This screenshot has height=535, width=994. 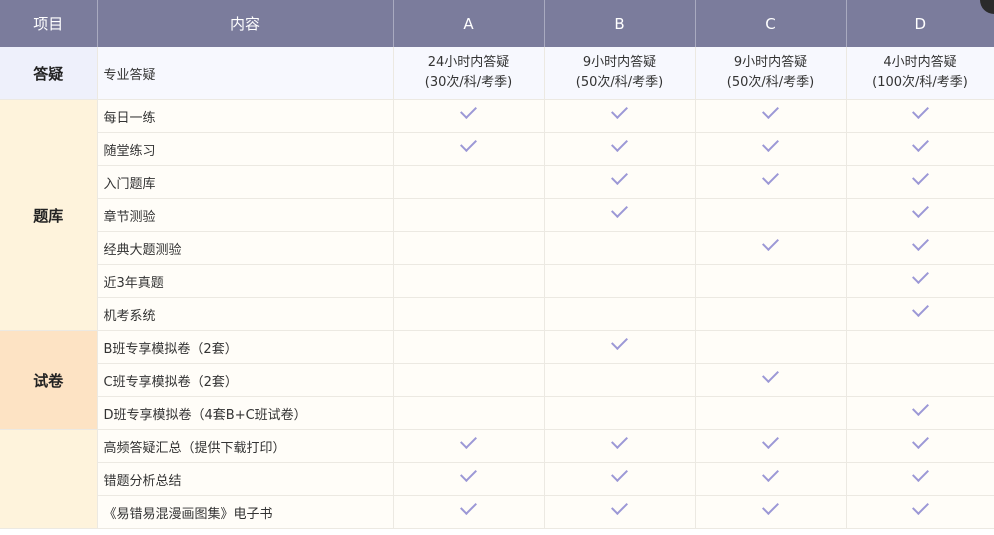 I want to click on row-content: B班专享模拟卷（2套）, so click(x=245, y=347).